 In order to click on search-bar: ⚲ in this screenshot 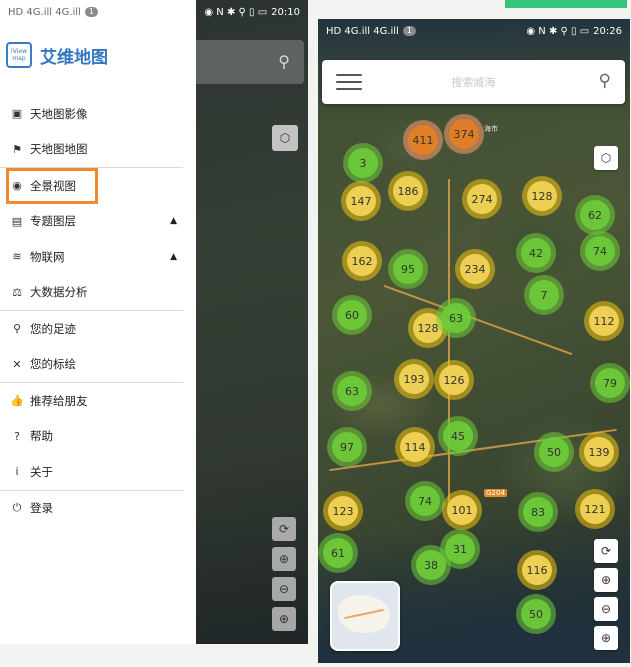, I will do `click(250, 62)`.